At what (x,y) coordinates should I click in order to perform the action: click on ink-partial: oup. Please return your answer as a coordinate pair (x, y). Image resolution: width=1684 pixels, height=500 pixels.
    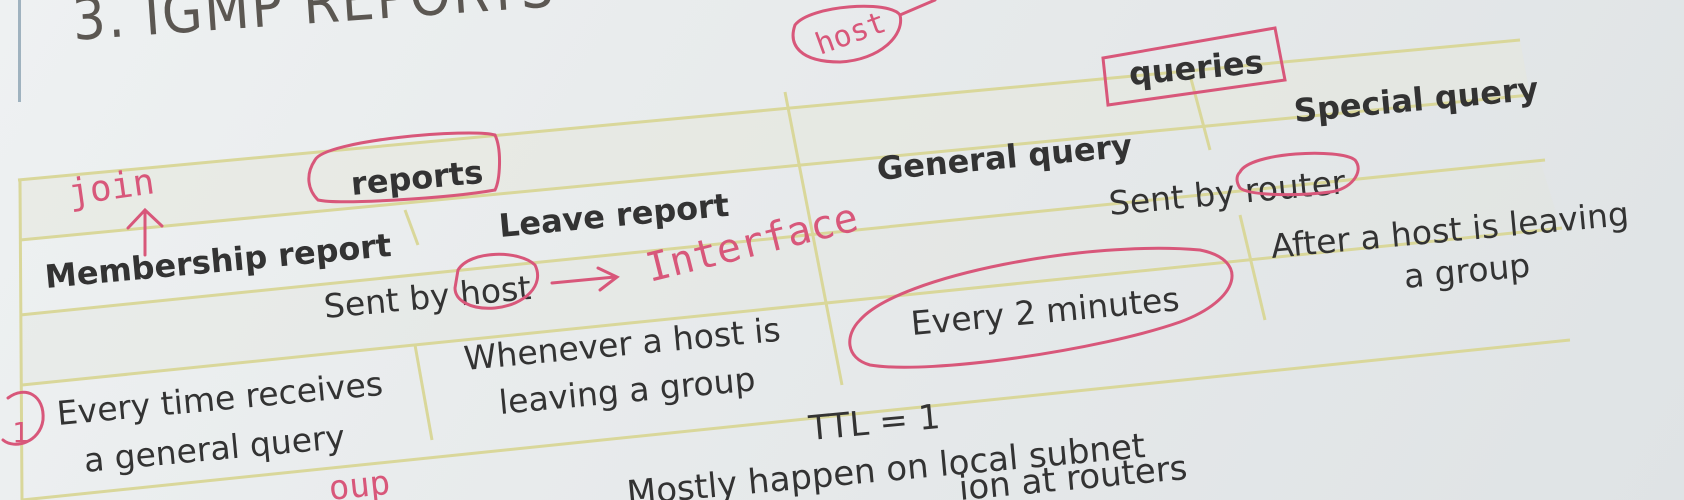
    Looking at the image, I should click on (359, 481).